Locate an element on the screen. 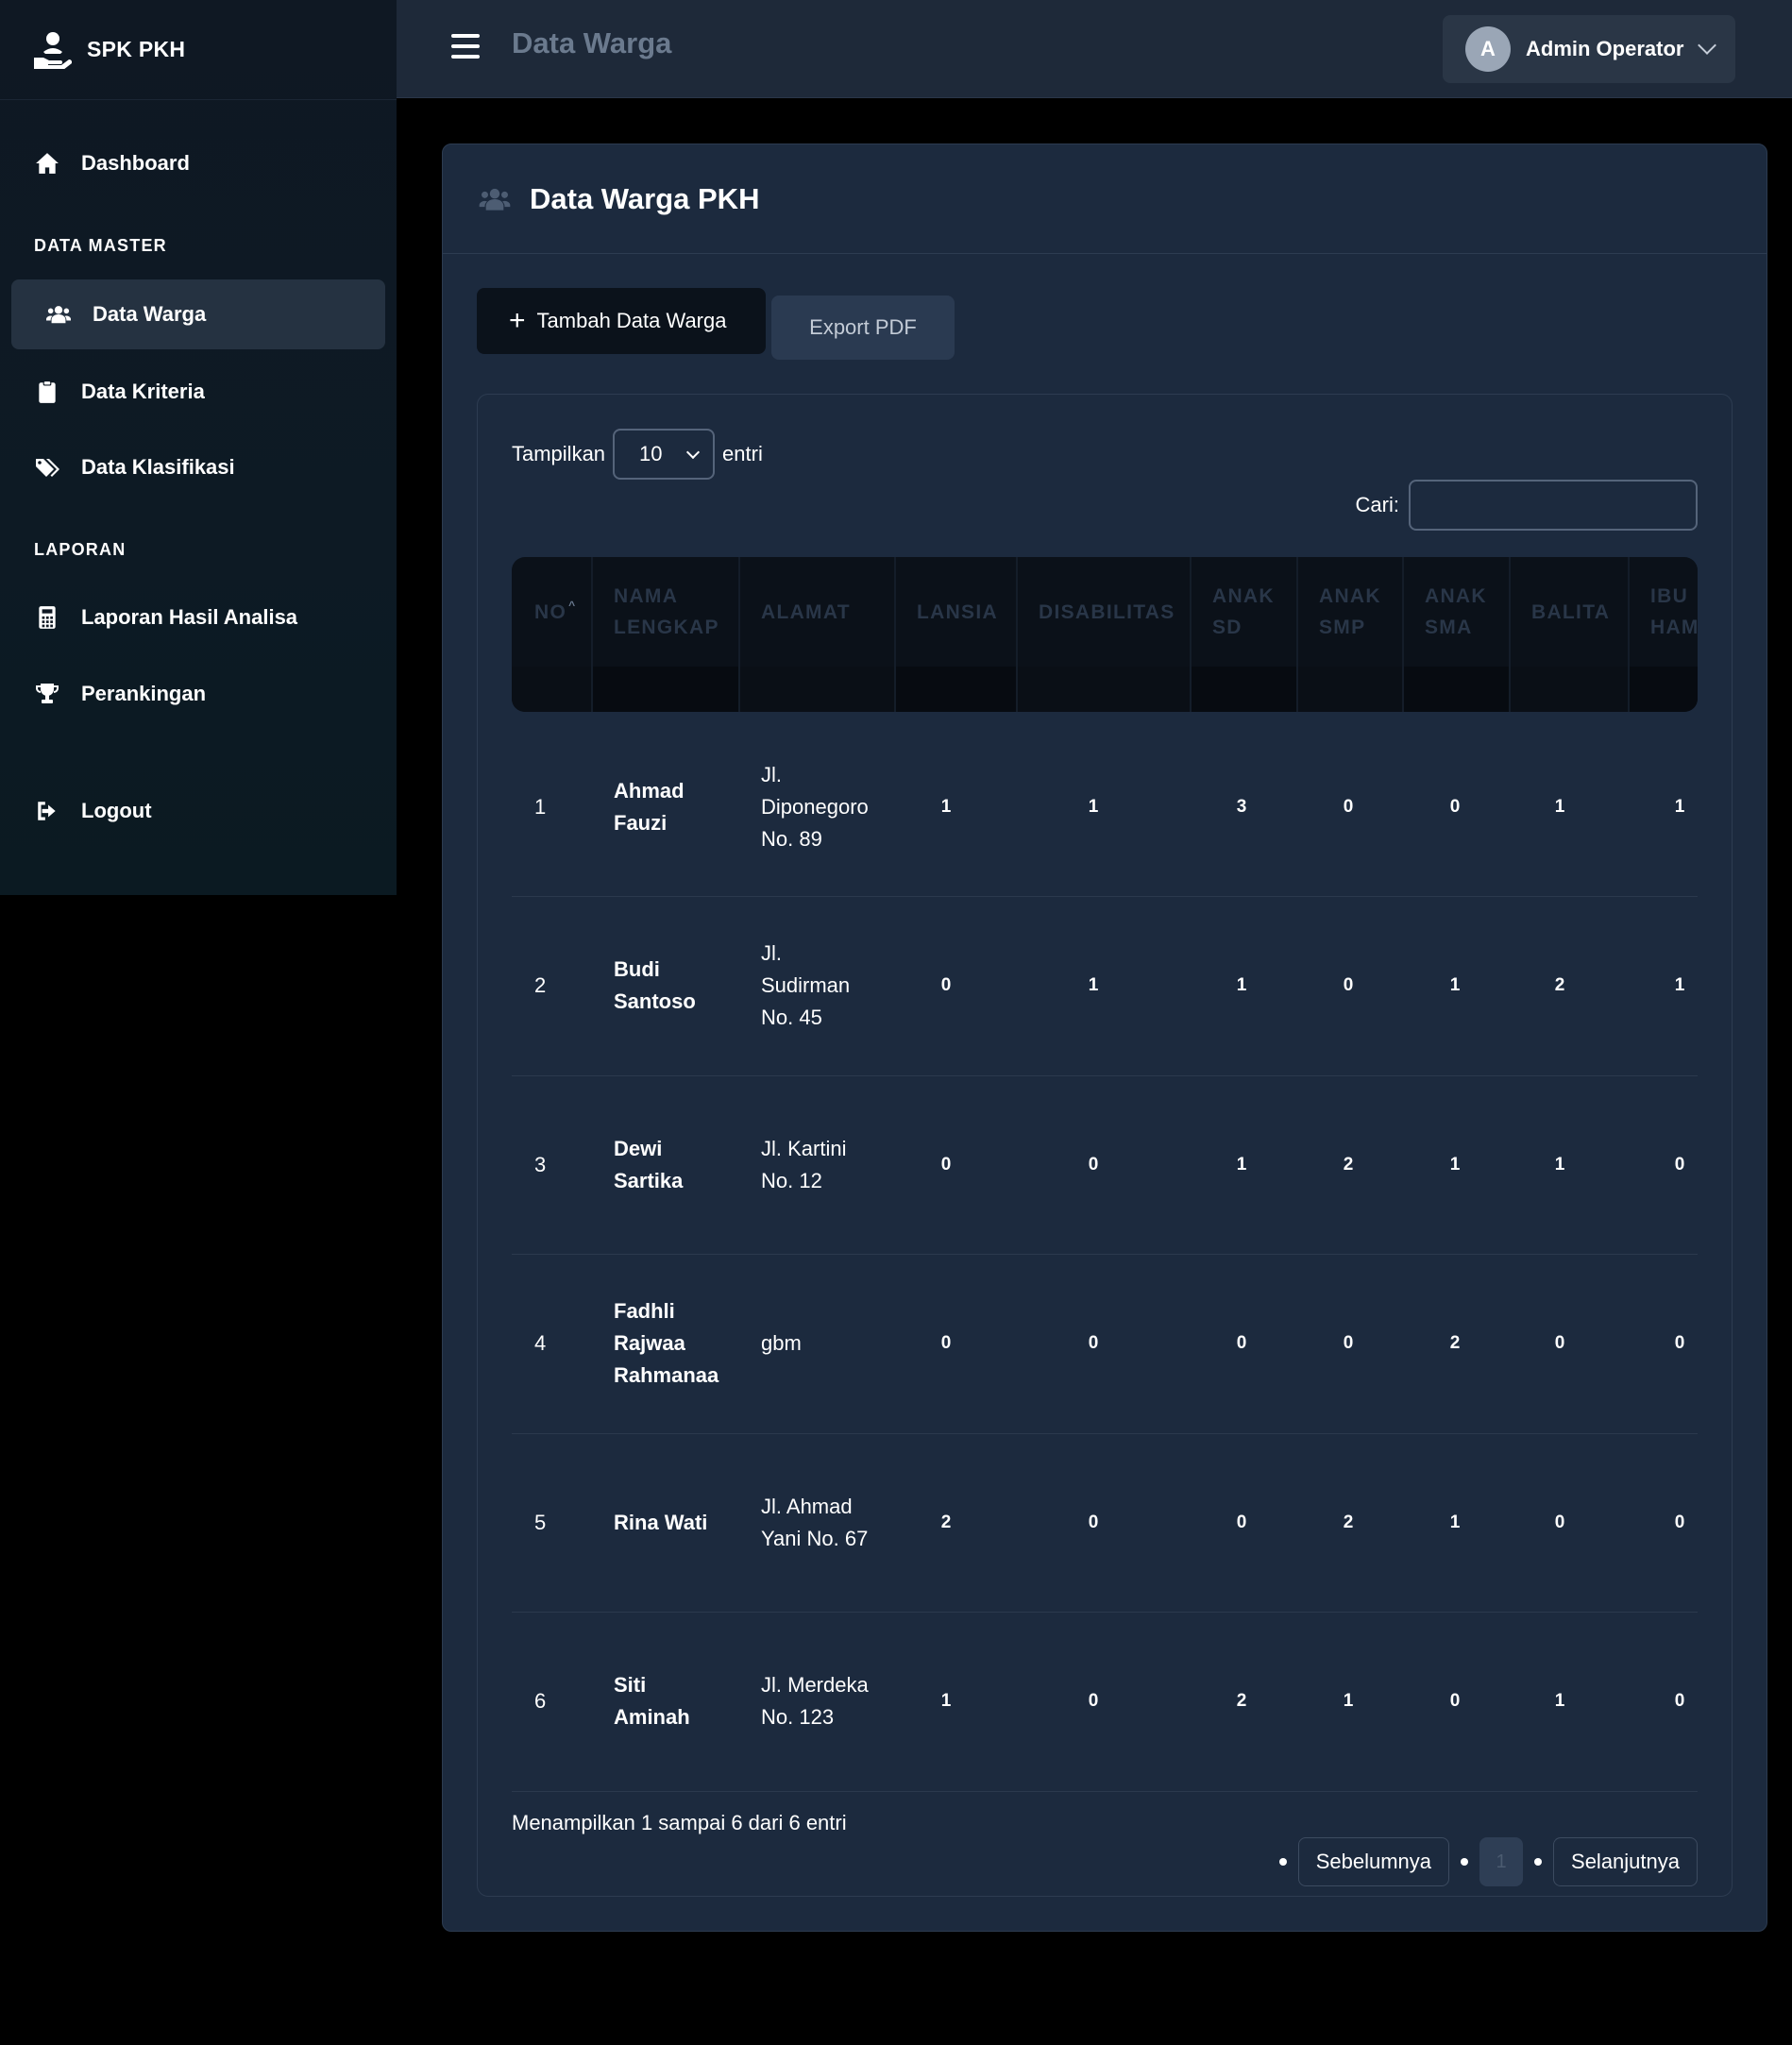 The height and width of the screenshot is (2045, 1792). cell-nama-line: Fadhli is located at coordinates (645, 1311).